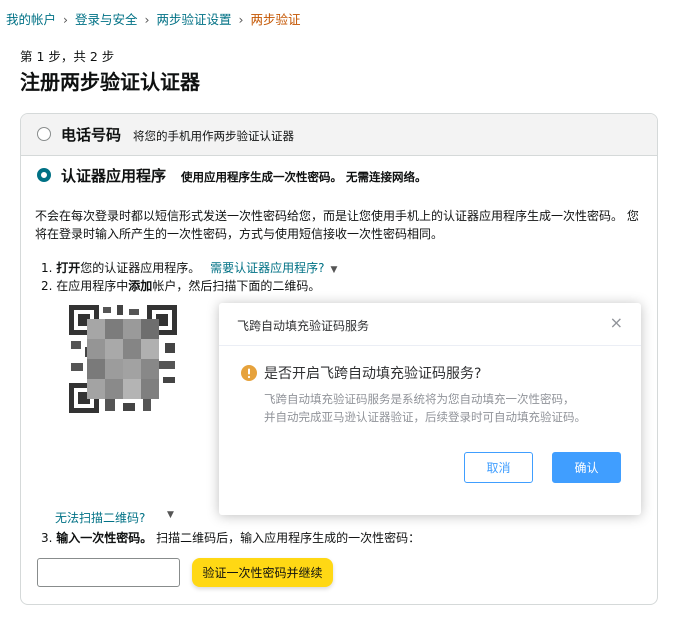 This screenshot has width=675, height=628. I want to click on cancel-button: 取消, so click(498, 467).